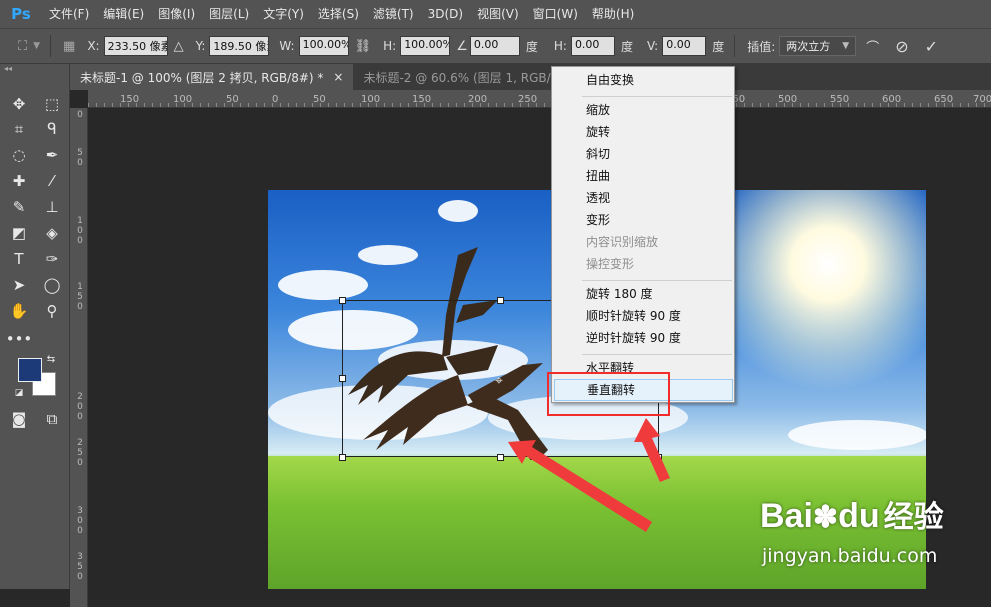  What do you see at coordinates (30, 370) in the screenshot?
I see `foreground-color-swatch` at bounding box center [30, 370].